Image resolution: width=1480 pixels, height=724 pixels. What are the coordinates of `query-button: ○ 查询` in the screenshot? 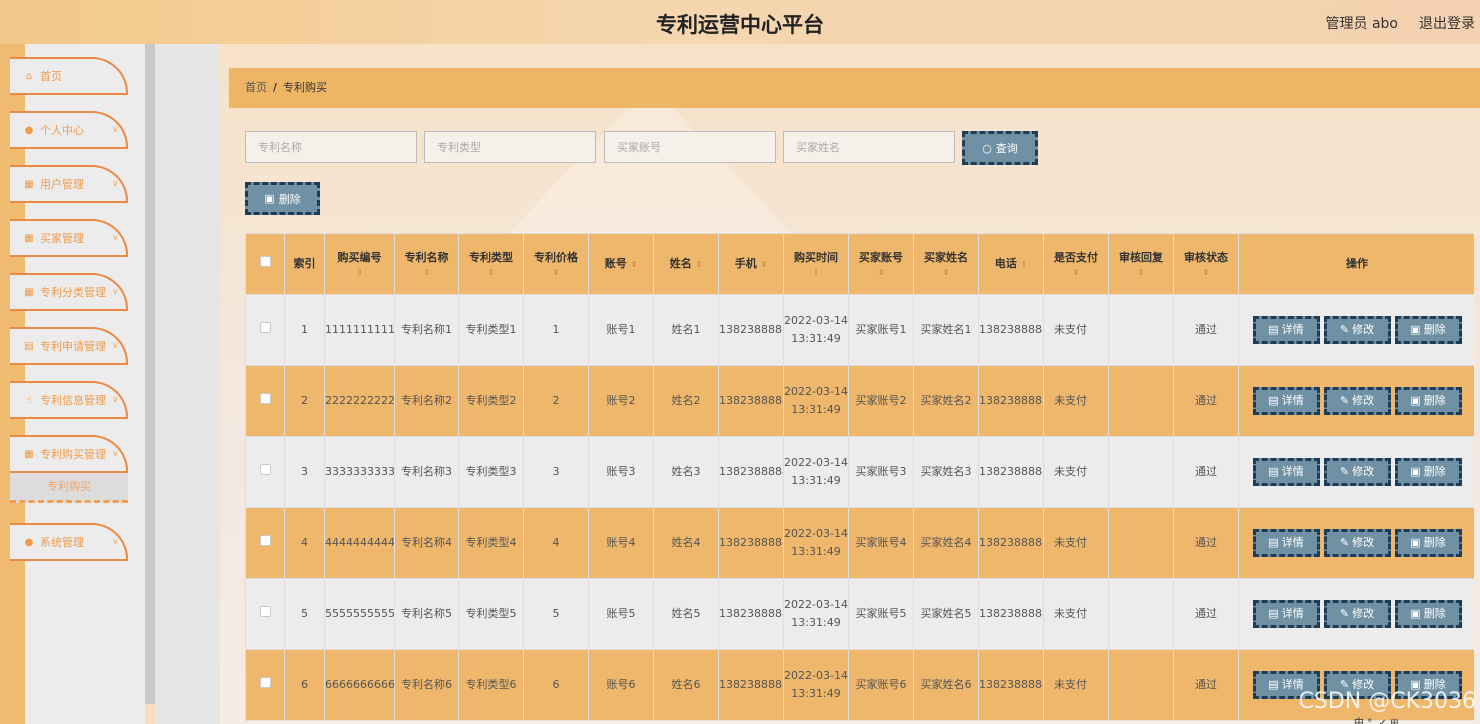 It's located at (1000, 148).